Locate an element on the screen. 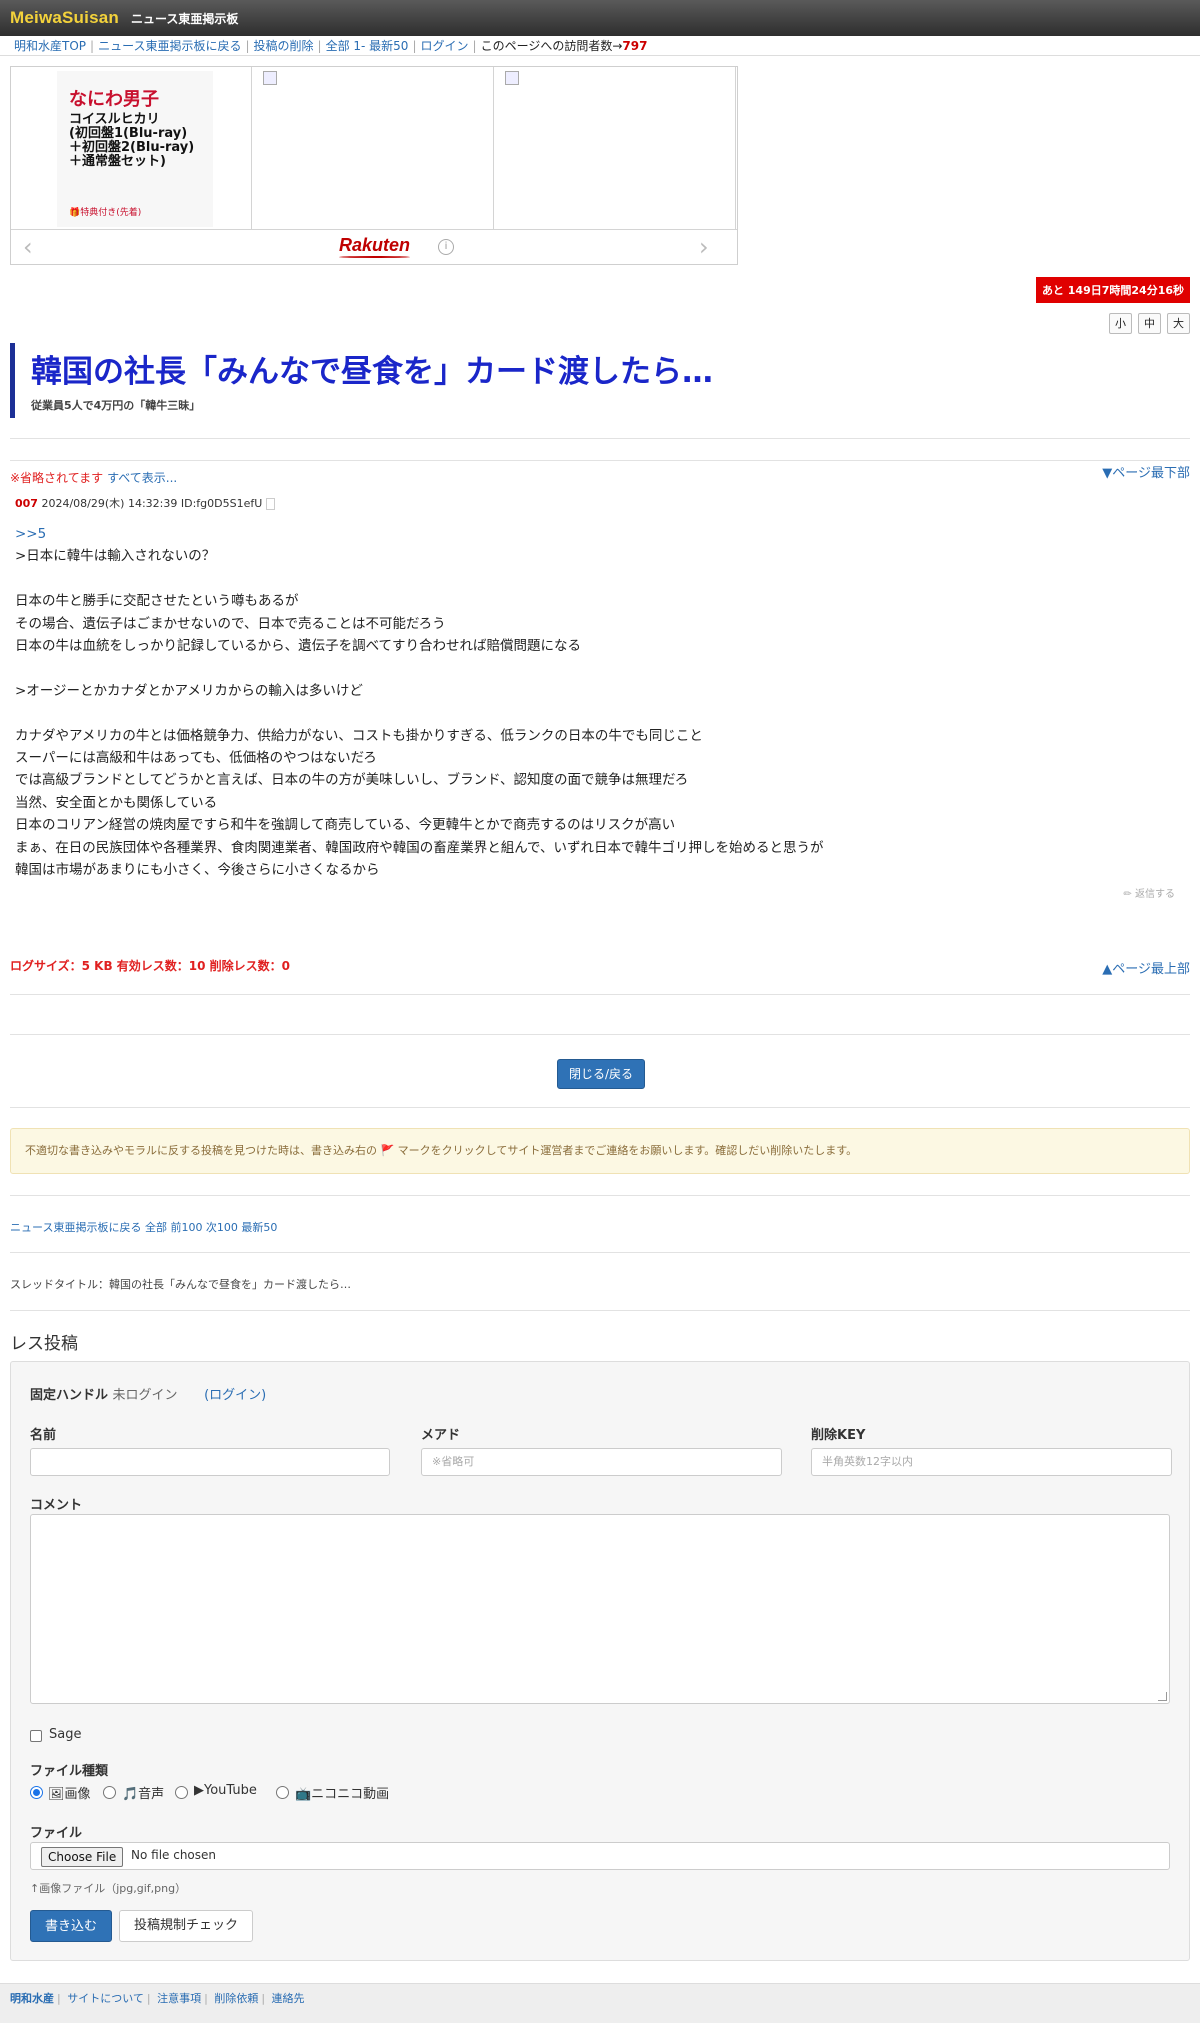 This screenshot has width=1200, height=2023. font-size-medium-button: 中 is located at coordinates (1149, 323).